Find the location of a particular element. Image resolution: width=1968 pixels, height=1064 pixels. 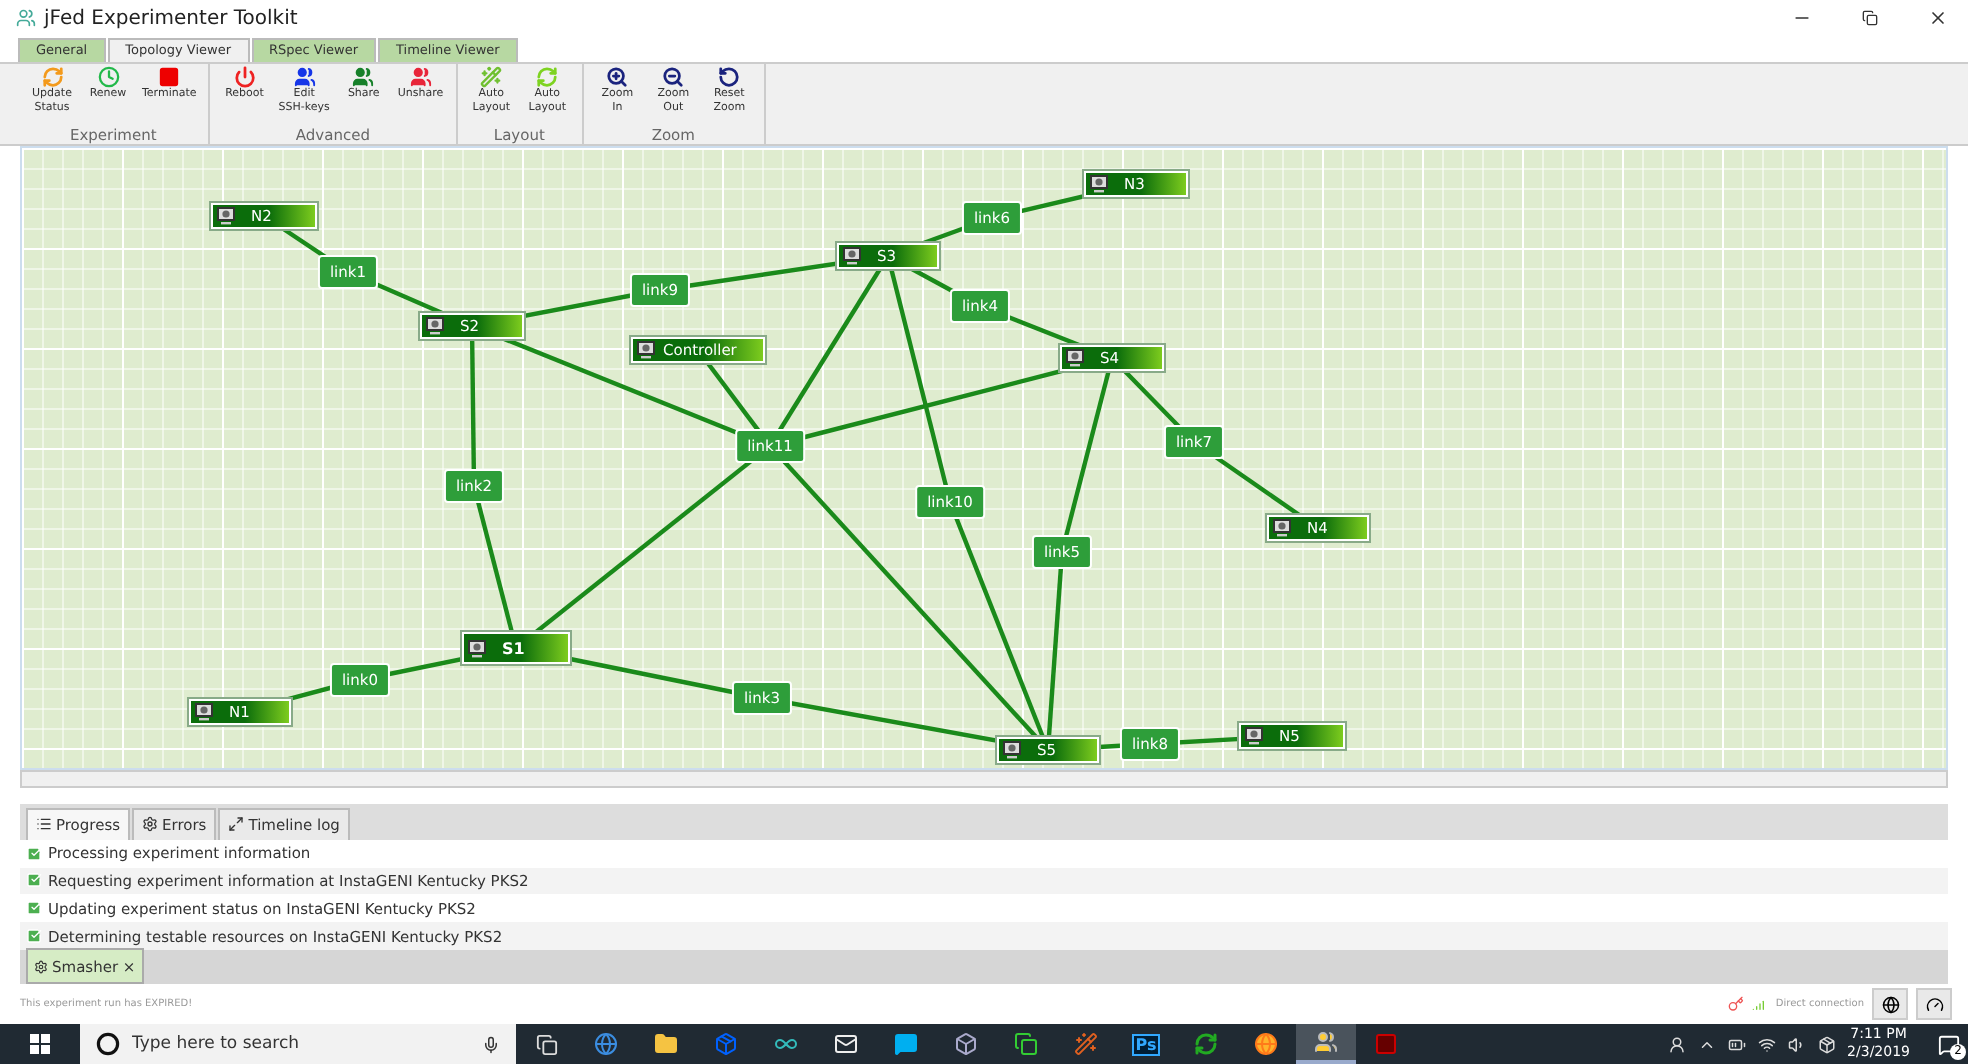

refresh-icon is located at coordinates (52, 76).